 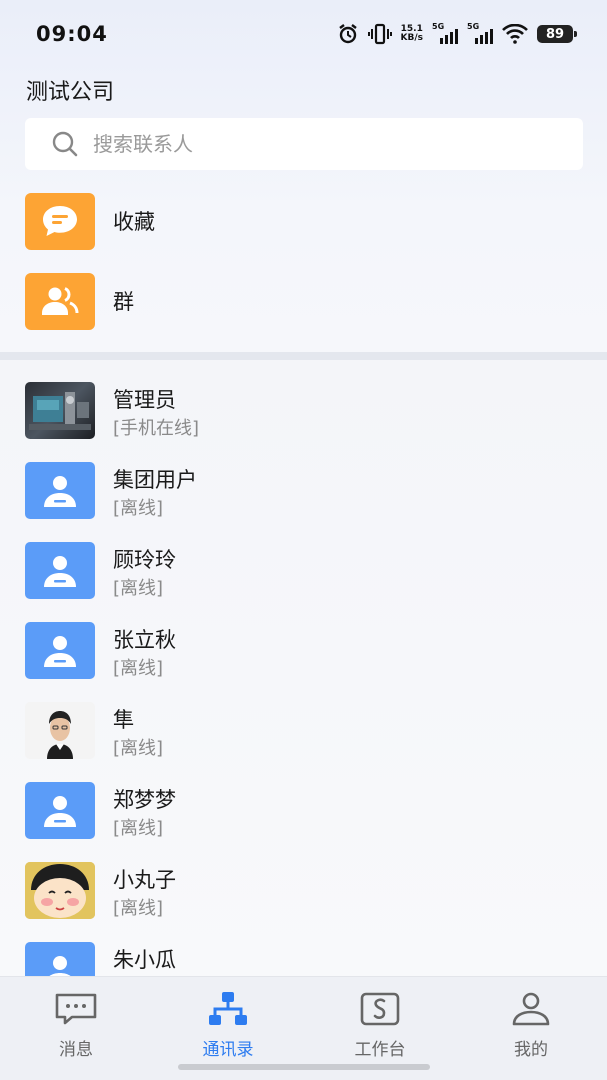 What do you see at coordinates (144, 800) in the screenshot?
I see `contact-name: 郑梦梦` at bounding box center [144, 800].